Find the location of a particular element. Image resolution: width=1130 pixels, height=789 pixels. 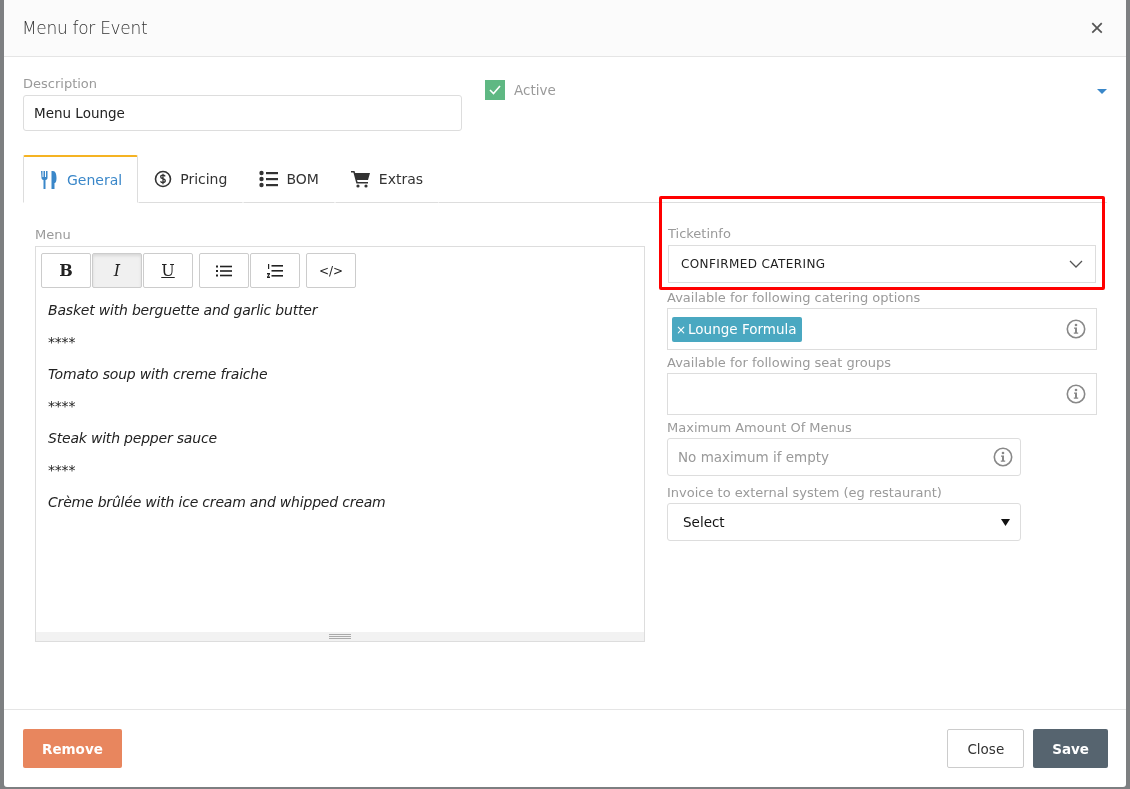

tab: Extras is located at coordinates (387, 179).